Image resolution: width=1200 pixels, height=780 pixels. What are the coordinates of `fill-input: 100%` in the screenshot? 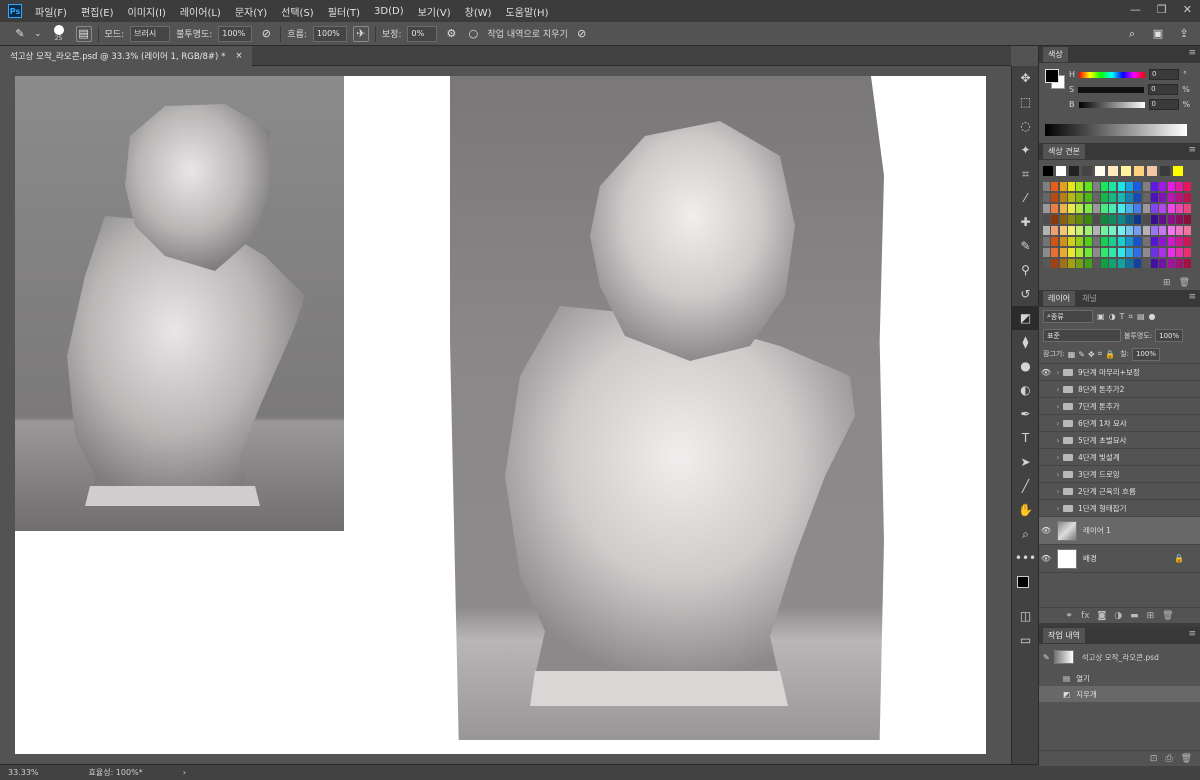 It's located at (1145, 354).